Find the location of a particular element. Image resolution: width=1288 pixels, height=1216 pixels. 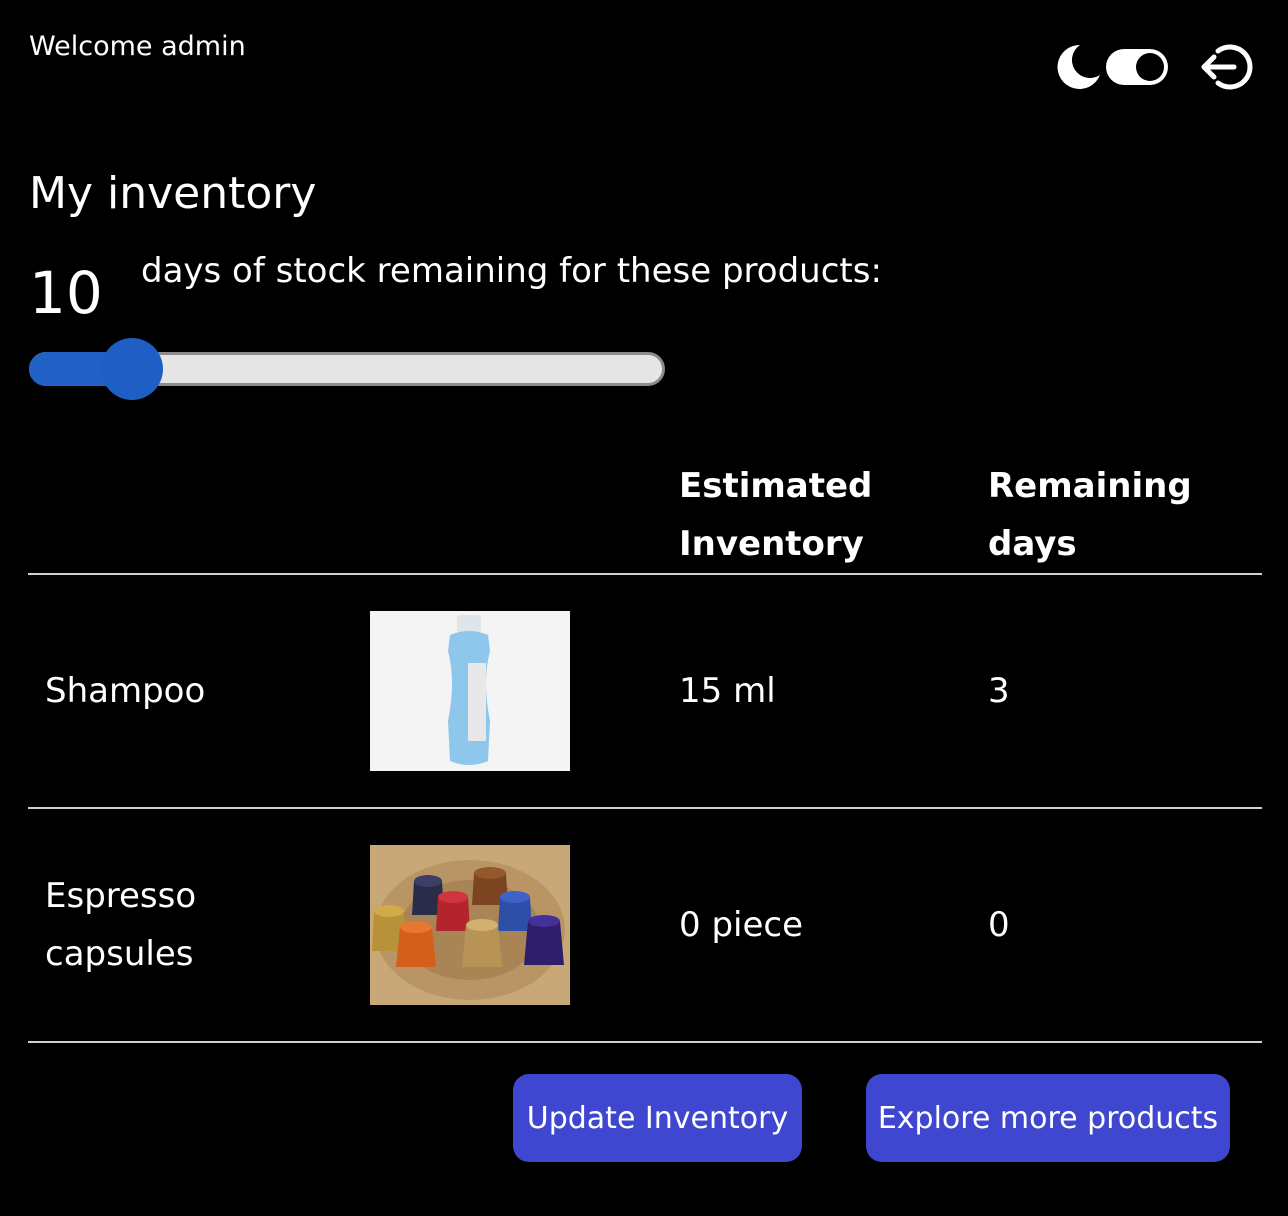

header-estimated-inventory: Estimated Inventory is located at coordinates (833, 505).